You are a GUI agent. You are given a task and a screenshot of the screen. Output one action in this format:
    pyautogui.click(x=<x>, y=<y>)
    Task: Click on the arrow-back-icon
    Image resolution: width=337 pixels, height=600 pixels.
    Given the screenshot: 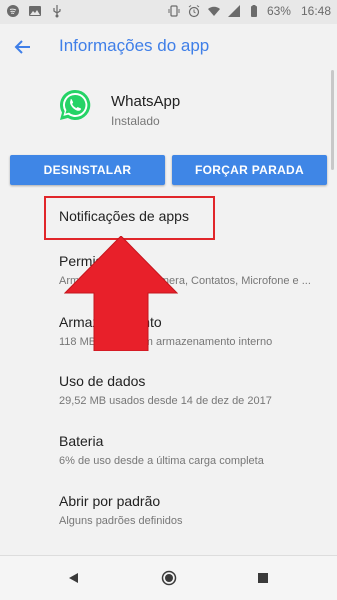 What is the action you would take?
    pyautogui.click(x=22, y=47)
    